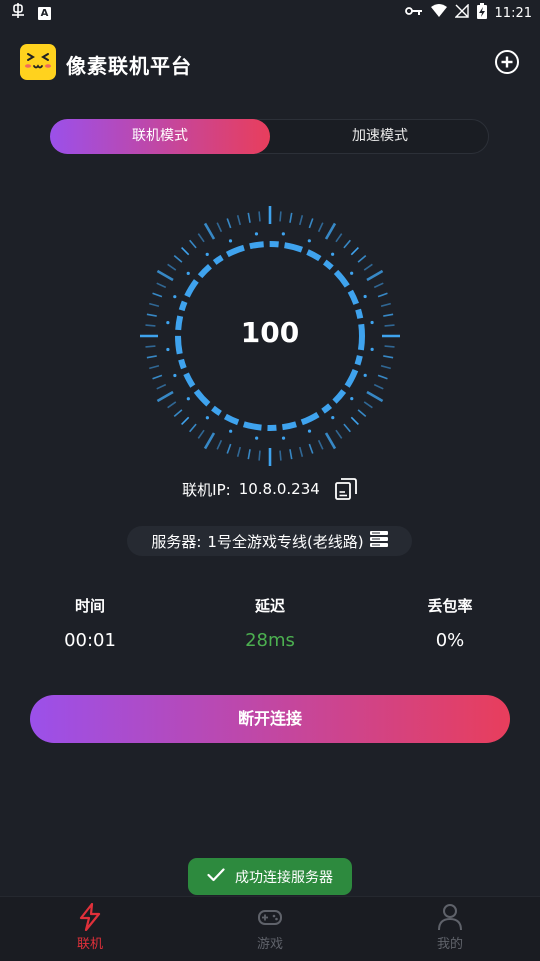 The height and width of the screenshot is (961, 540). I want to click on a-box-notification-icon: A, so click(44, 13).